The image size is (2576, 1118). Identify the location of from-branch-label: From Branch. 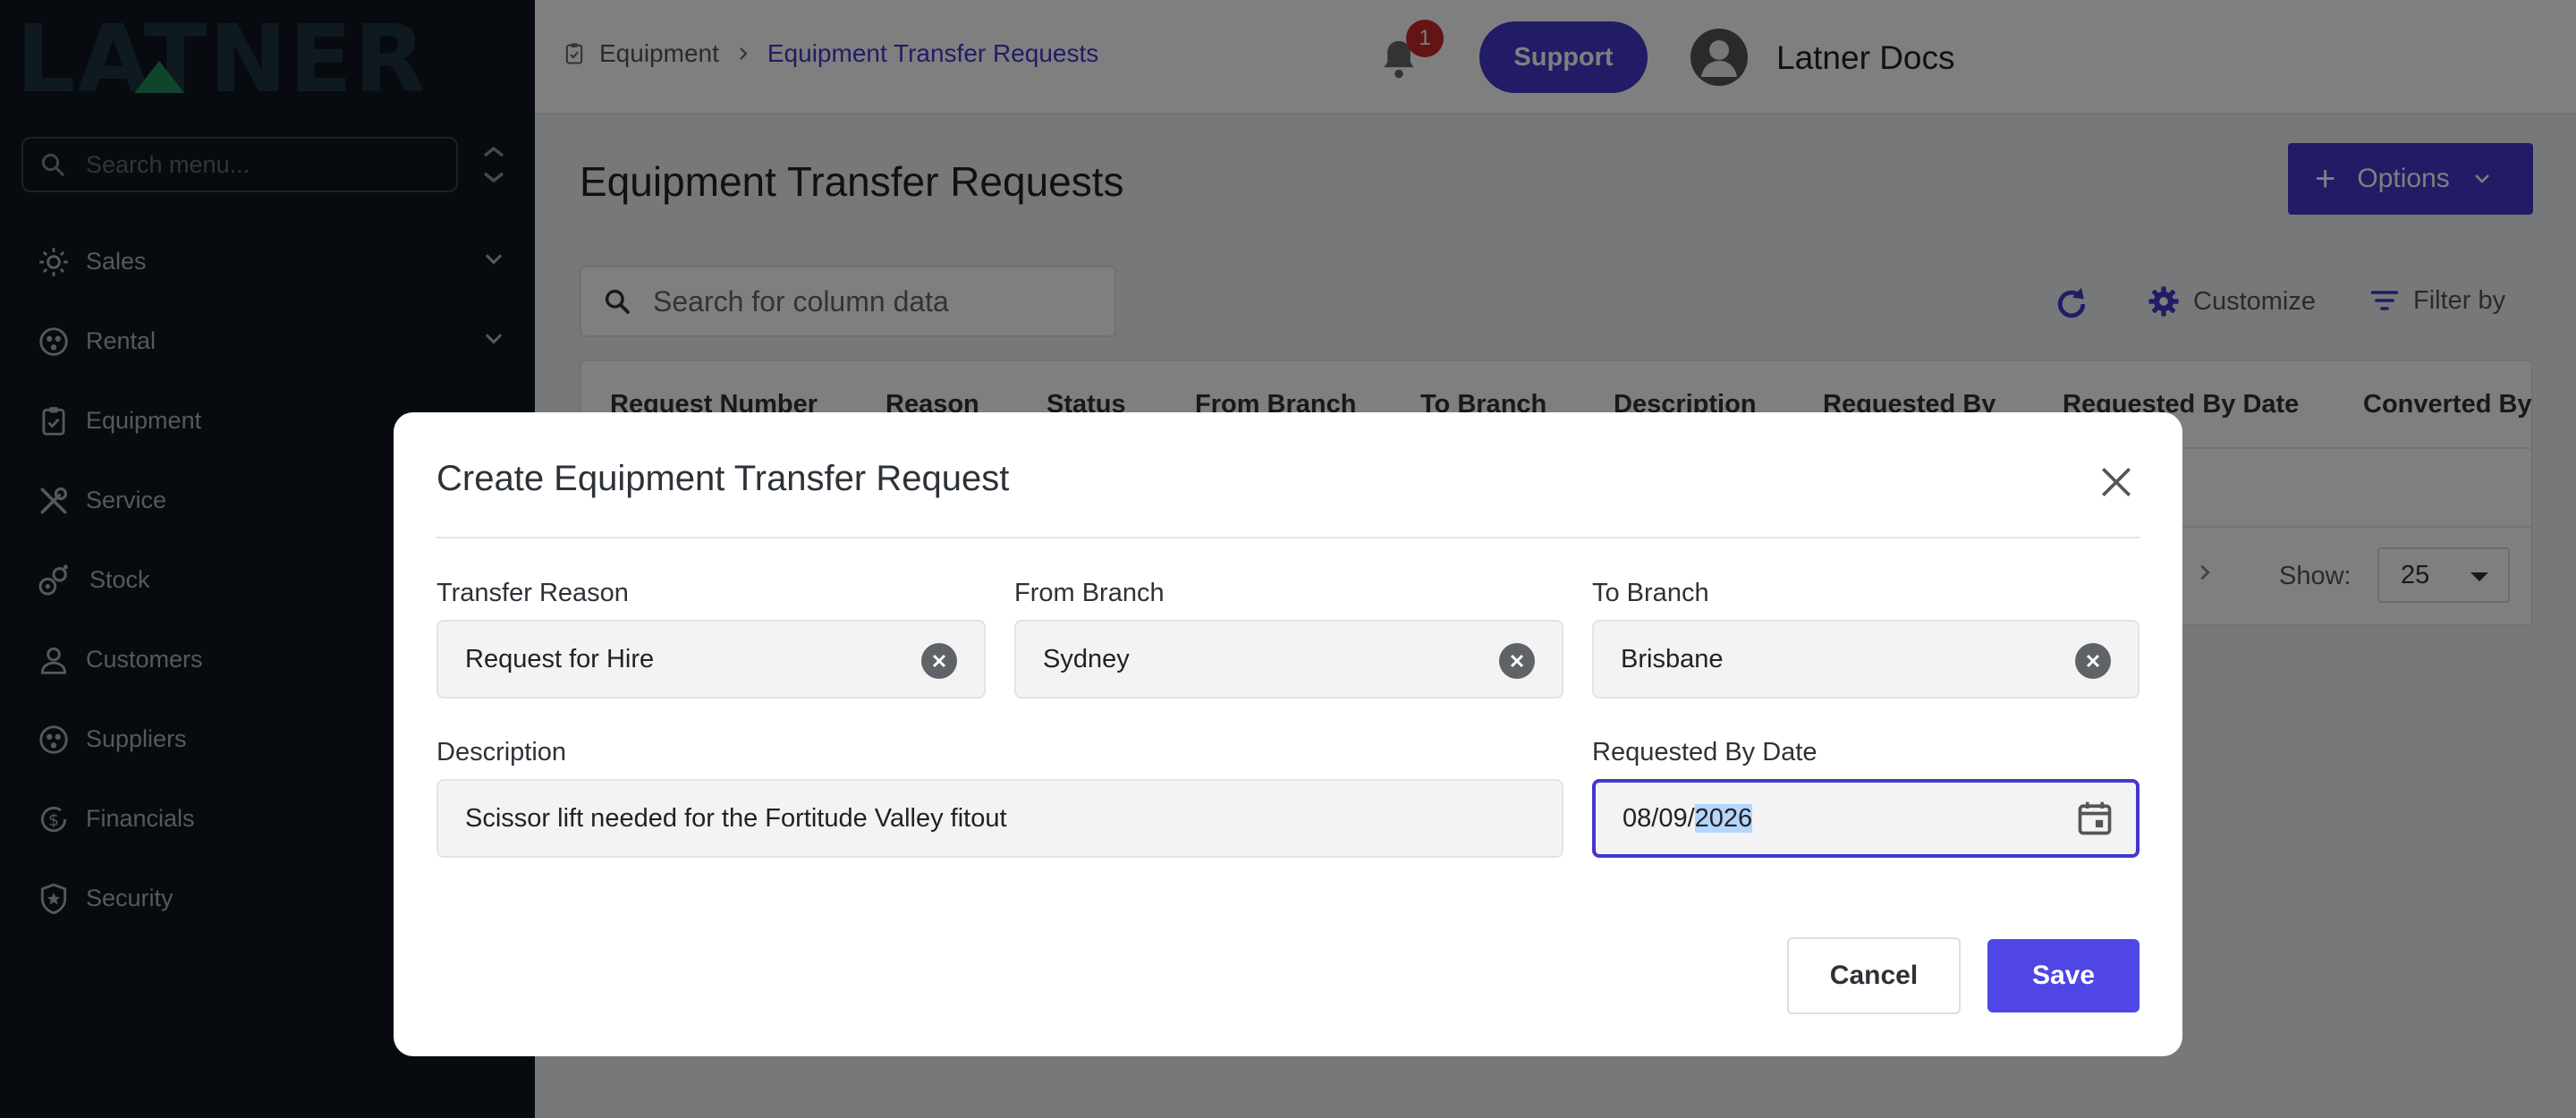
(1089, 593).